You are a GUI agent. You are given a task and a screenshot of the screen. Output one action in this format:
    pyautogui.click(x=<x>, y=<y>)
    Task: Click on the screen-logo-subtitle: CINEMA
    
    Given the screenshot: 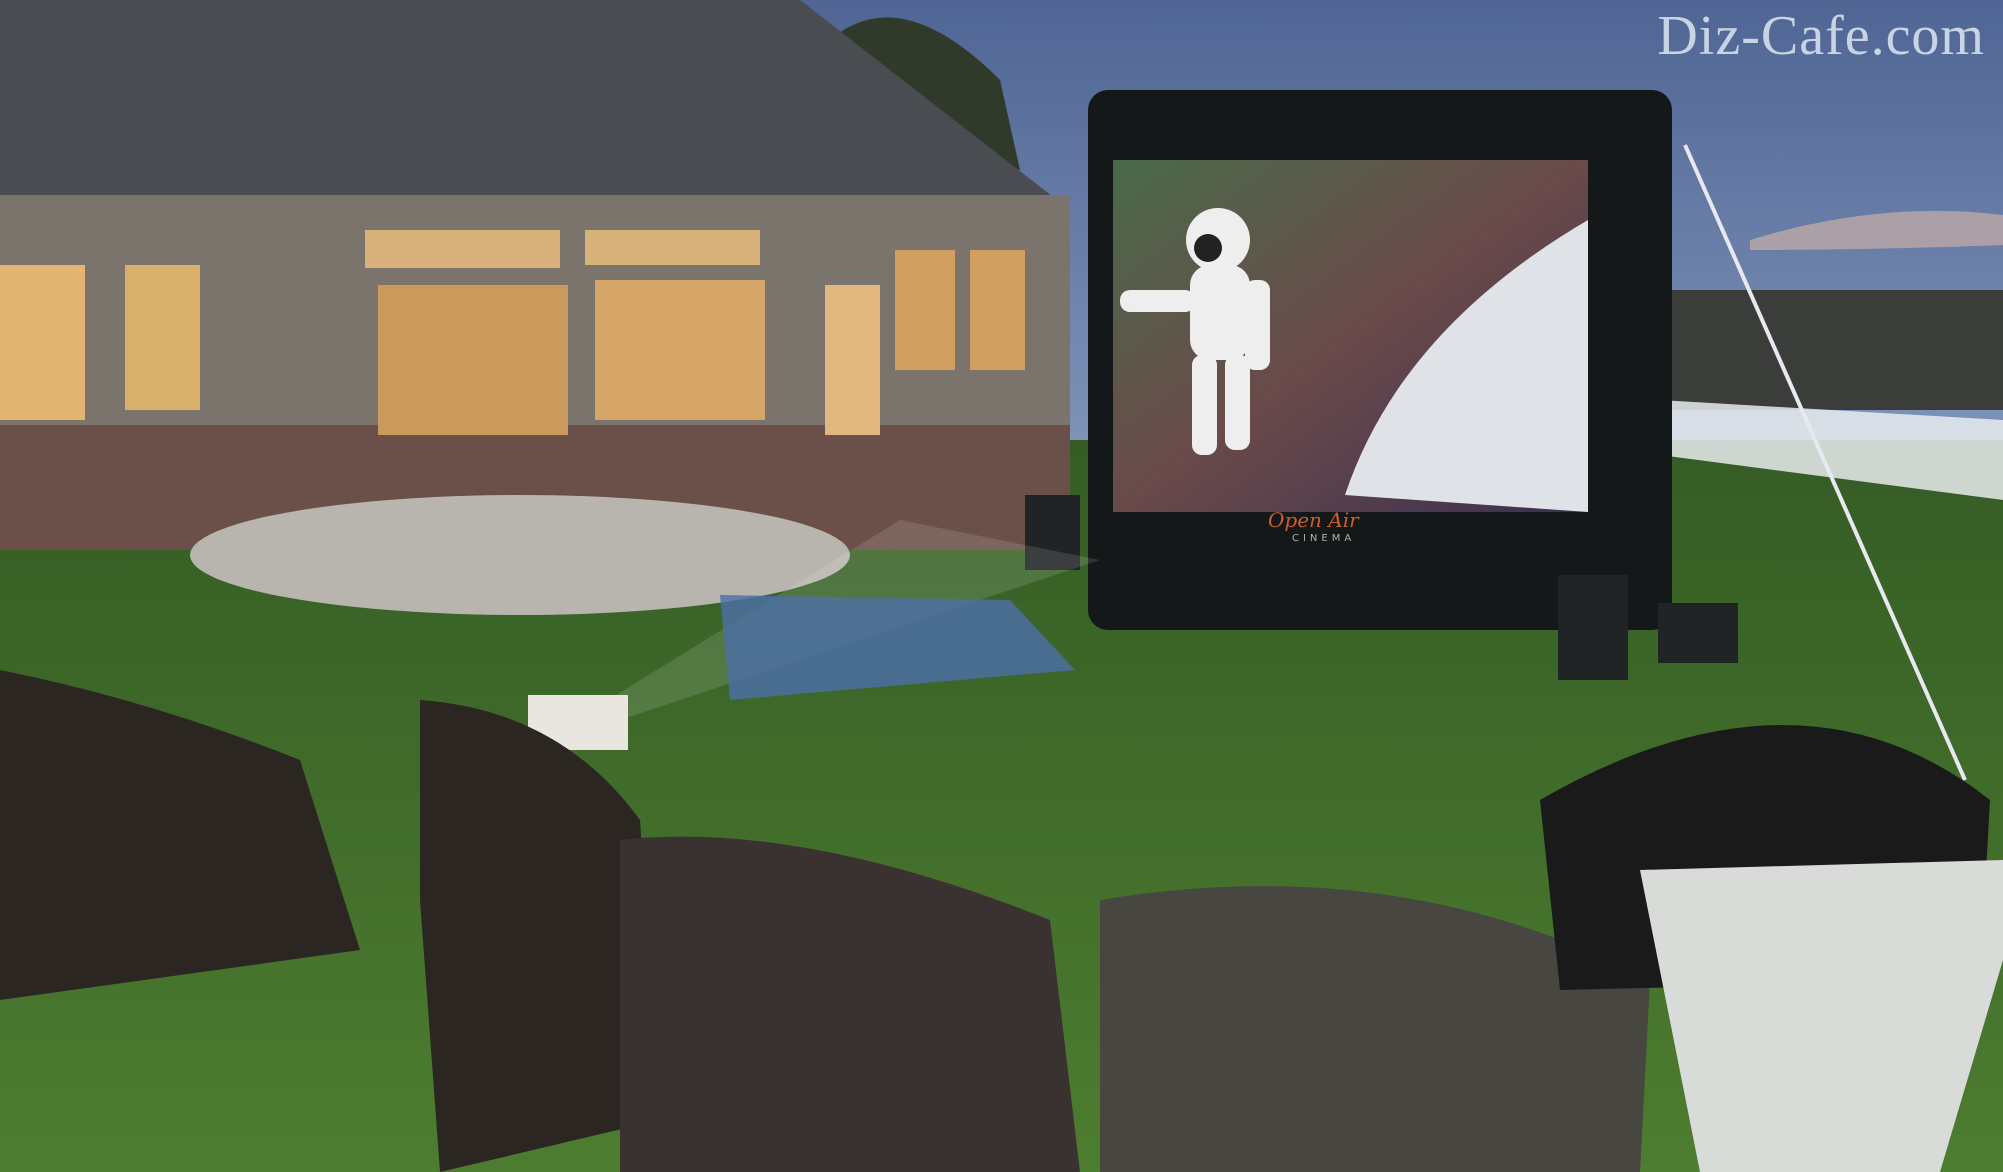 What is the action you would take?
    pyautogui.click(x=1324, y=538)
    